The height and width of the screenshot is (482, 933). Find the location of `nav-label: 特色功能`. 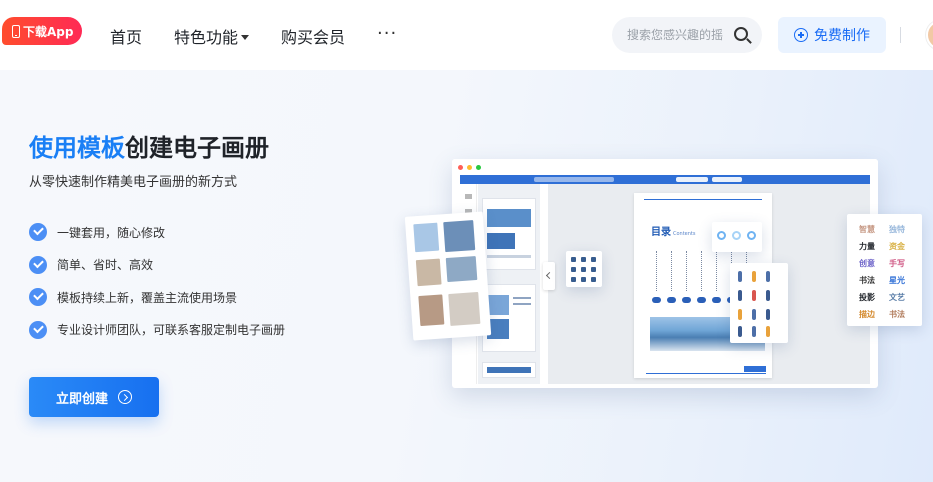

nav-label: 特色功能 is located at coordinates (206, 37).